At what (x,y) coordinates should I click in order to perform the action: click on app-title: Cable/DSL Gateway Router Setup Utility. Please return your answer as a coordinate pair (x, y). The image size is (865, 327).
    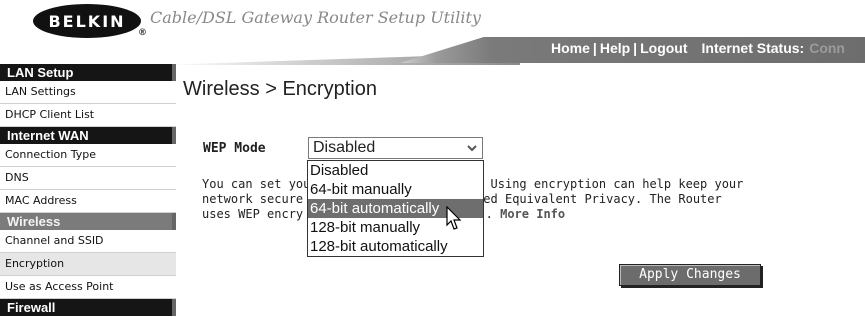
    Looking at the image, I should click on (315, 17).